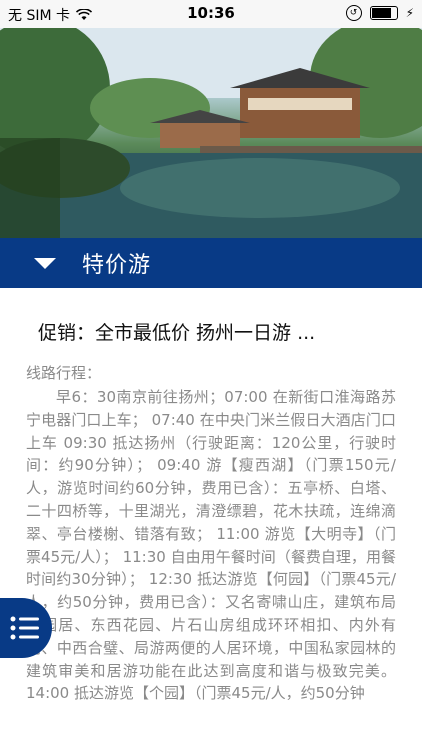  Describe the element at coordinates (45, 263) in the screenshot. I see `caret-down-icon` at that location.